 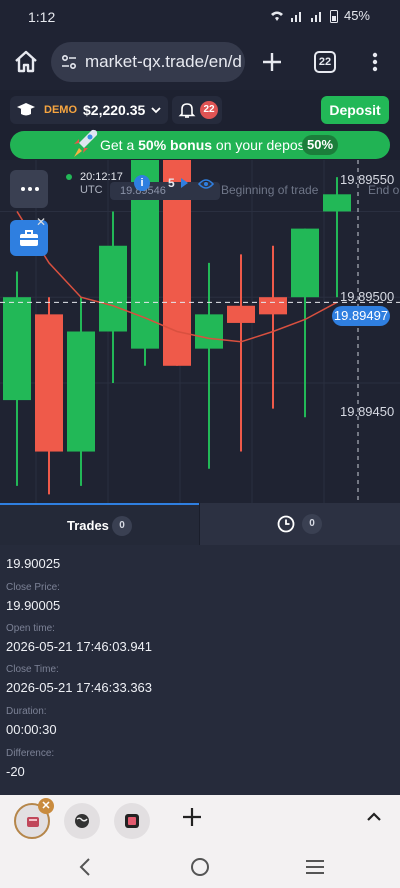 I want to click on history-count-badge: 0, so click(x=312, y=524).